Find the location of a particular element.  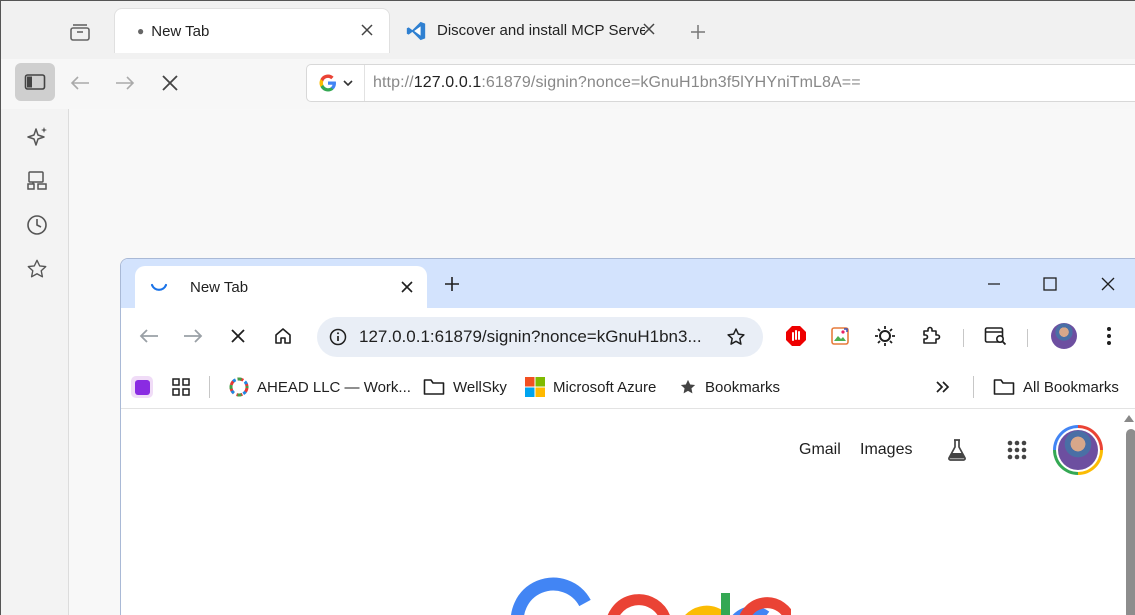

search-engine-chip is located at coordinates (336, 83).